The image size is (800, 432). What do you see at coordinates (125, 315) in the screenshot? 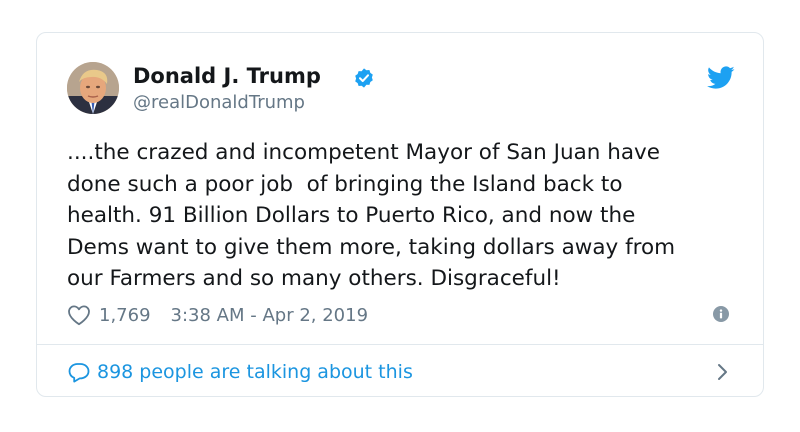
I see `like-count: 1,769` at bounding box center [125, 315].